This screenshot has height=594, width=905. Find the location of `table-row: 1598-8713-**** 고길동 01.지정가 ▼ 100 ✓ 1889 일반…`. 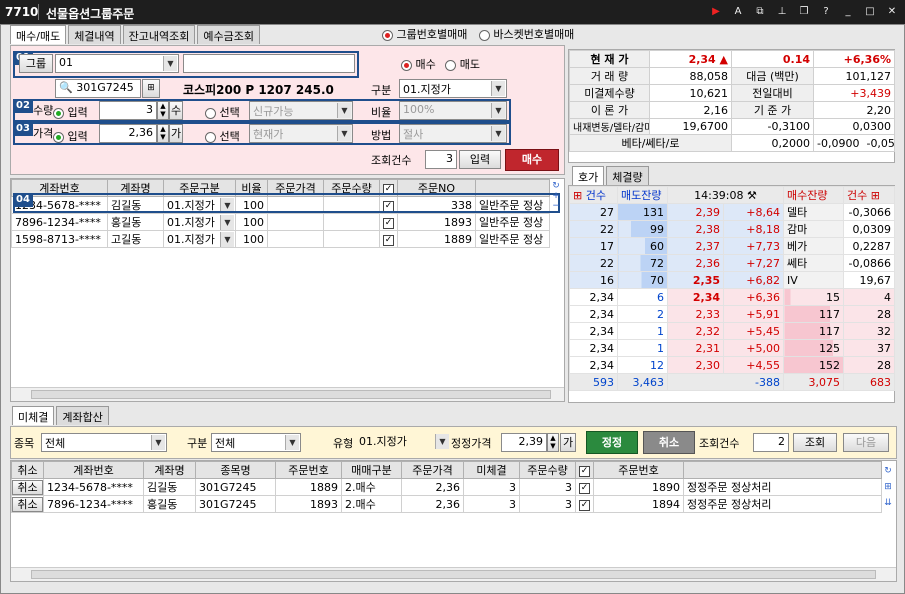

table-row: 1598-8713-**** 고길동 01.지정가 ▼ 100 ✓ 1889 일반… is located at coordinates (280, 239).